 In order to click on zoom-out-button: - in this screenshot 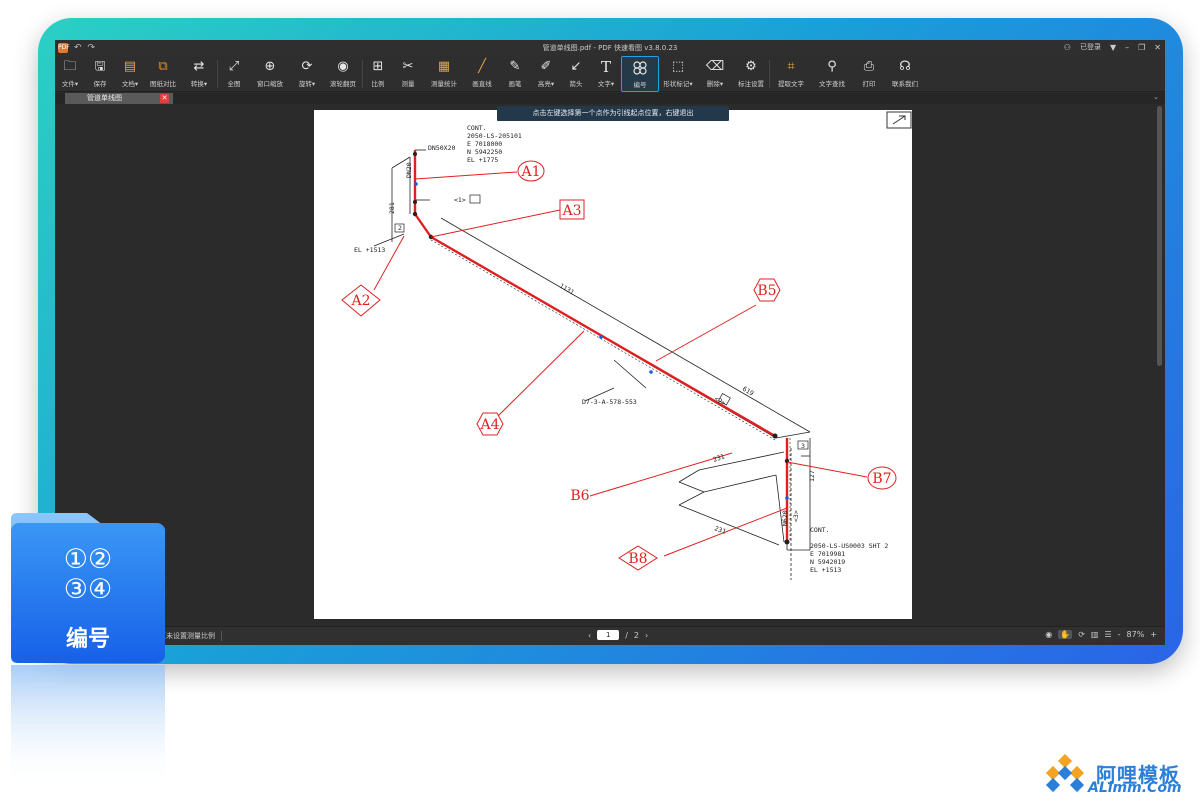, I will do `click(1119, 634)`.